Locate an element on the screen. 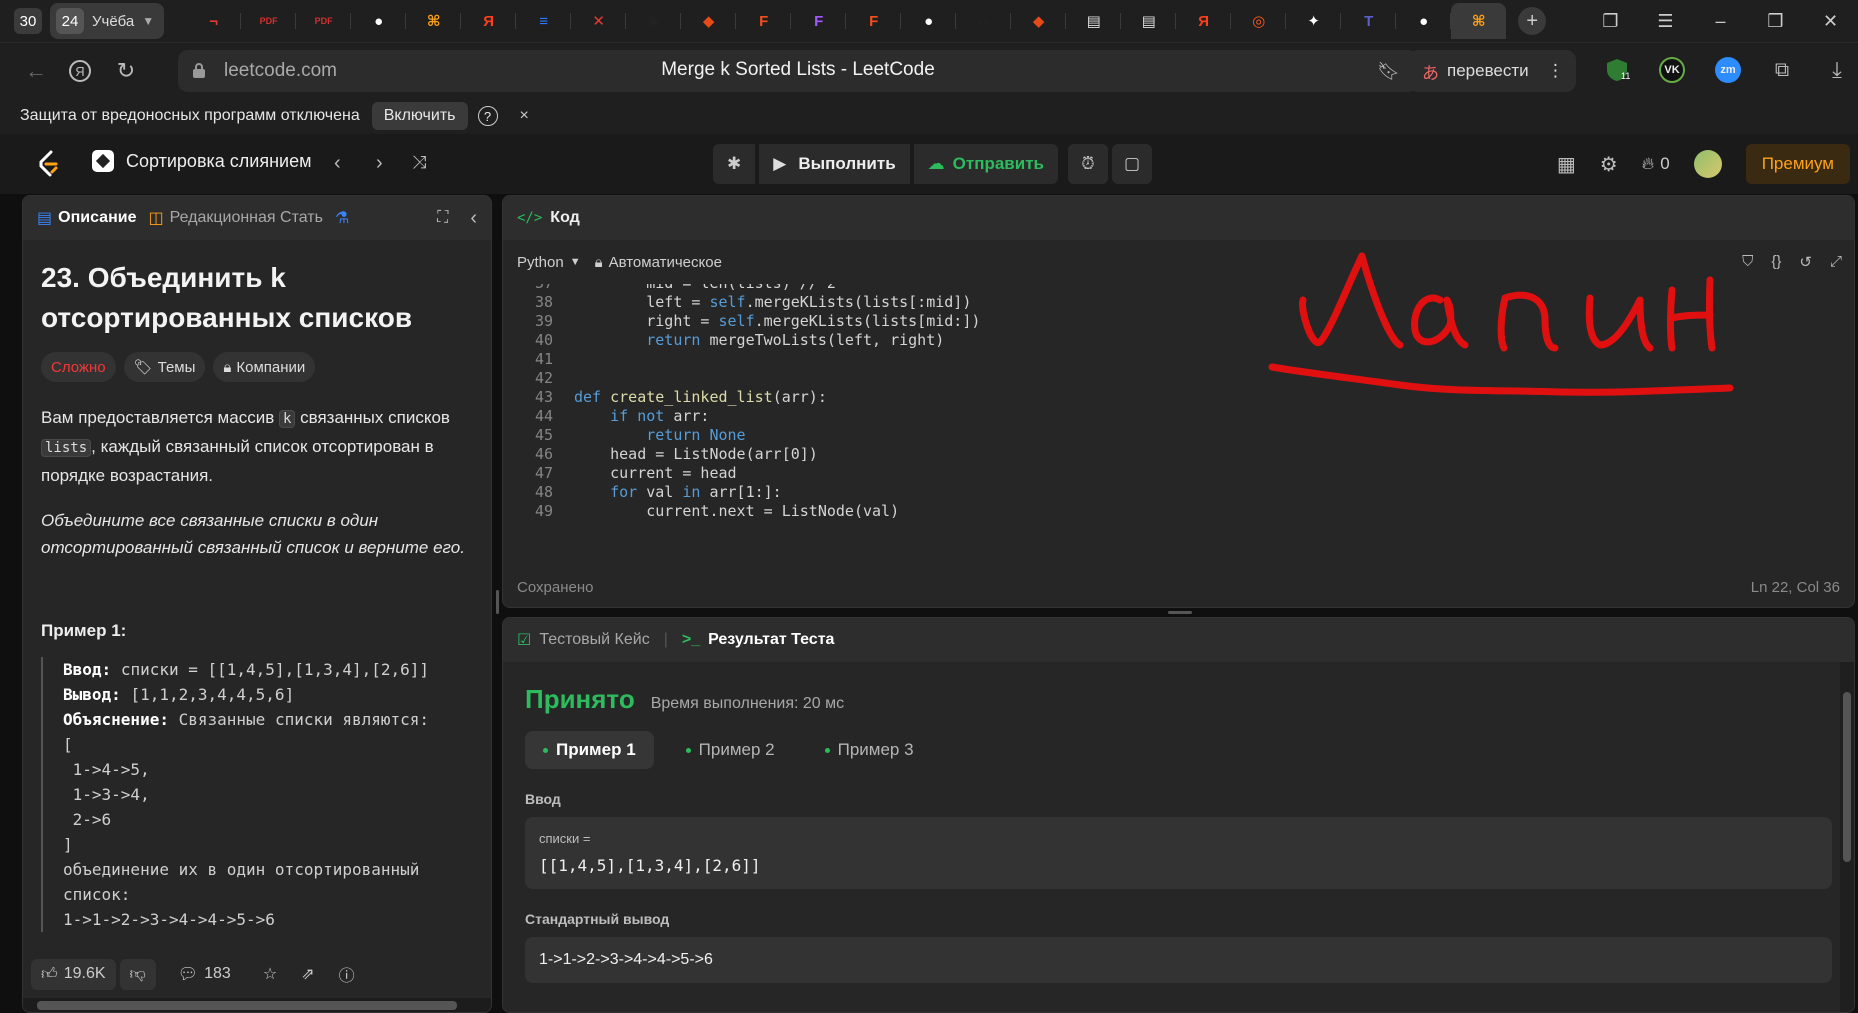 The image size is (1858, 1013). horizontal-scrollbar is located at coordinates (257, 1005).